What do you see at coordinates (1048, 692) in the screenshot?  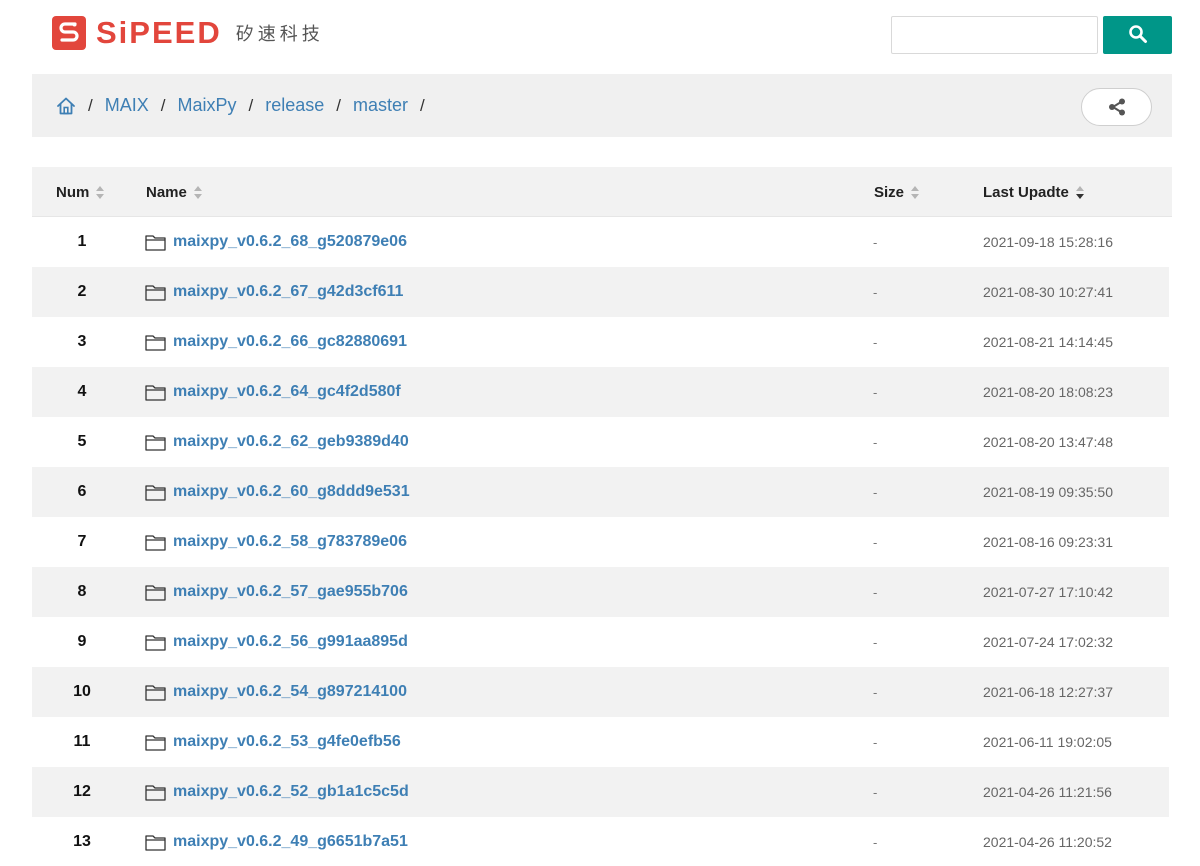 I see `row-date: 2021-06-18 12:27:37` at bounding box center [1048, 692].